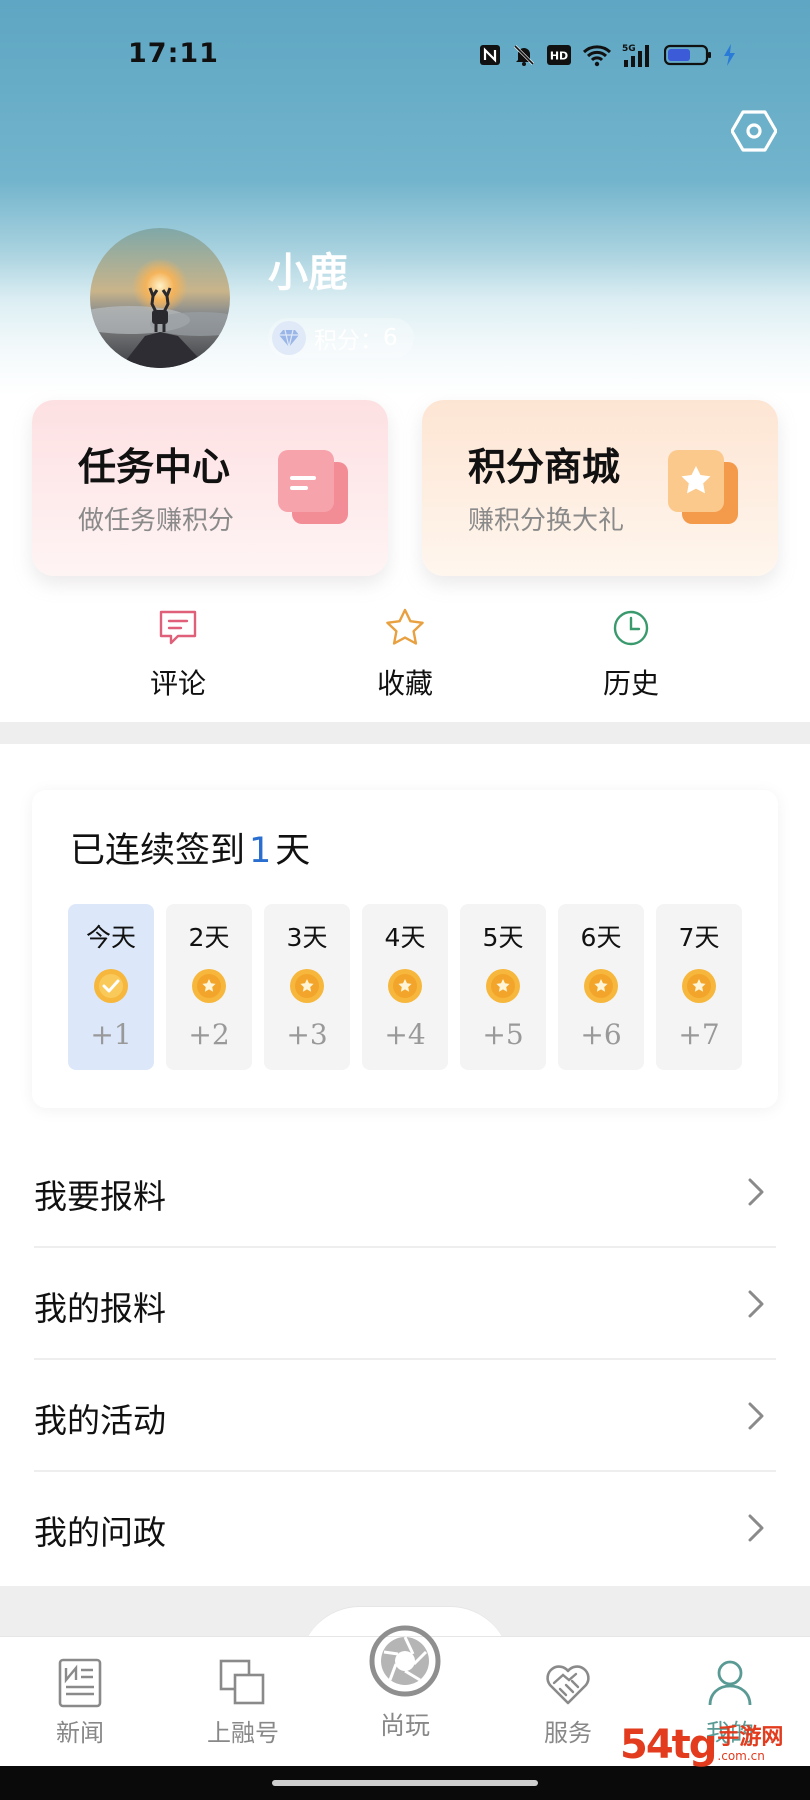 This screenshot has width=810, height=1800. Describe the element at coordinates (242, 1682) in the screenshot. I see `squares-icon` at that location.